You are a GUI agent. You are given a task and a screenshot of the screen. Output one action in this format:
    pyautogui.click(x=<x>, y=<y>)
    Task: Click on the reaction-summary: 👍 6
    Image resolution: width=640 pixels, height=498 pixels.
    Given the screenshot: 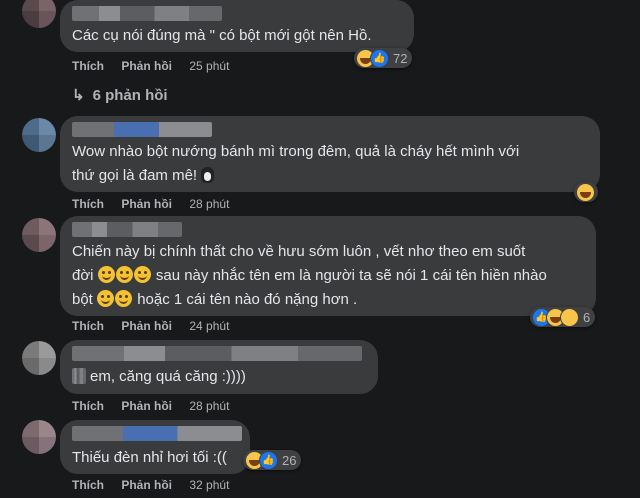 What is the action you would take?
    pyautogui.click(x=563, y=317)
    